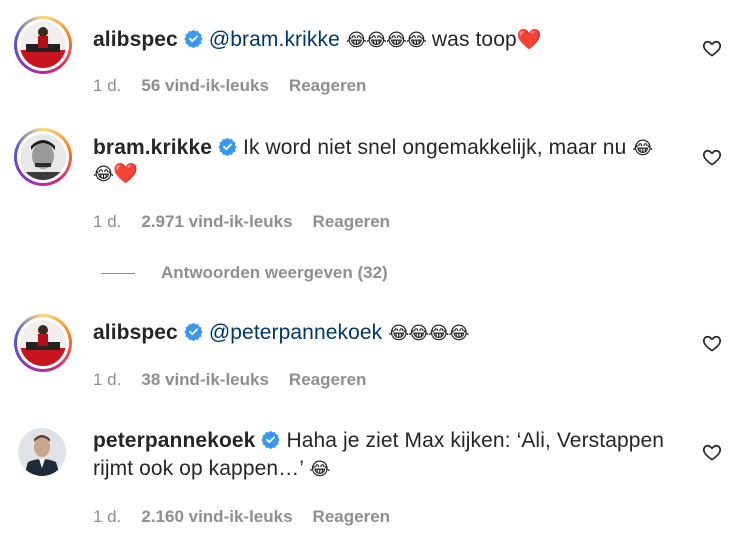 This screenshot has height=550, width=734. I want to click on comment-text: alibspec @bram.krikke 😂😂😂😂 was toop❤️, so click(388, 40).